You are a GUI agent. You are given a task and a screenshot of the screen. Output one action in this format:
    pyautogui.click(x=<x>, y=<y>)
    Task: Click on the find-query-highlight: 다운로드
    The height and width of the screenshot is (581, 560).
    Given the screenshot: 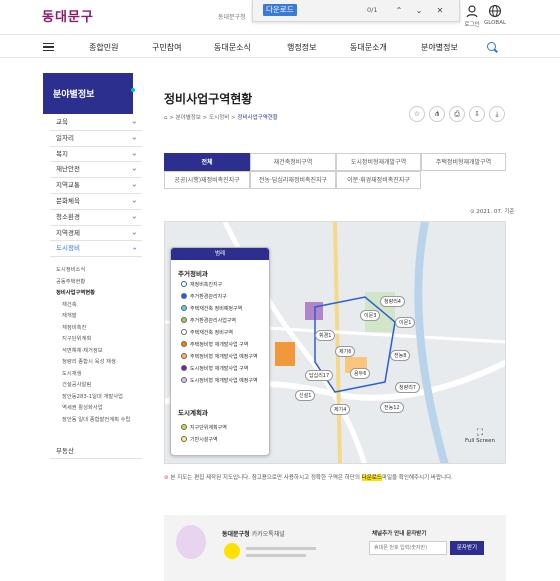 What is the action you would take?
    pyautogui.click(x=280, y=10)
    